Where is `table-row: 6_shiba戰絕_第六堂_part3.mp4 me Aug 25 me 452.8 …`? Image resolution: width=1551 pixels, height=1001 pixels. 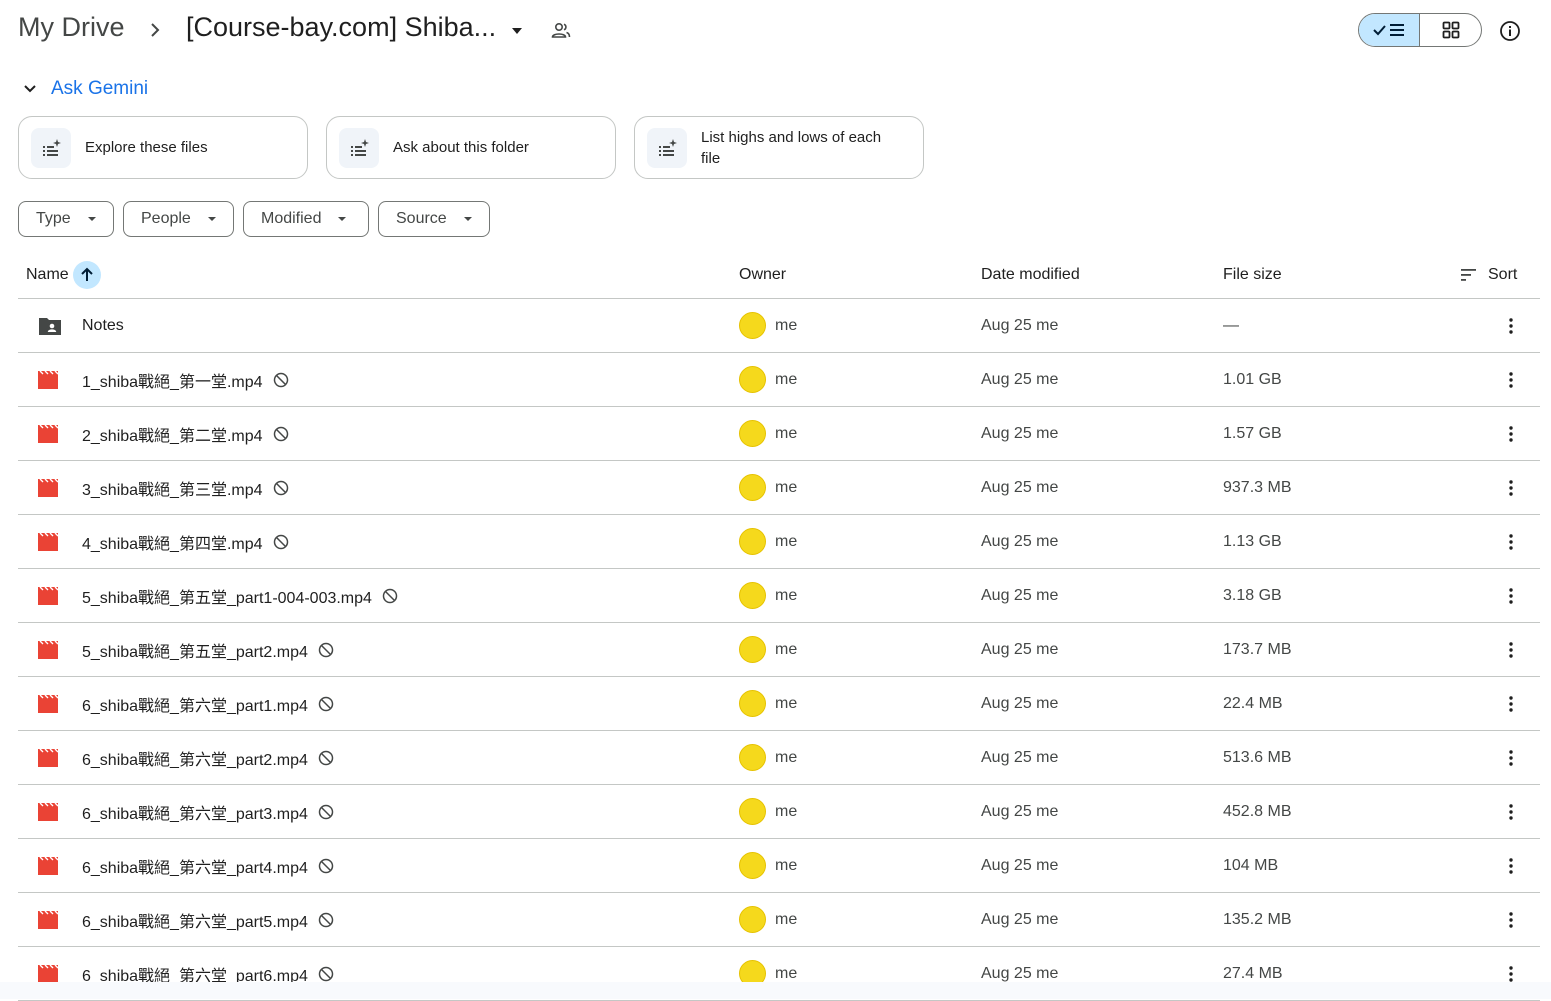 table-row: 6_shiba戰絕_第六堂_part3.mp4 me Aug 25 me 452.8 … is located at coordinates (779, 812).